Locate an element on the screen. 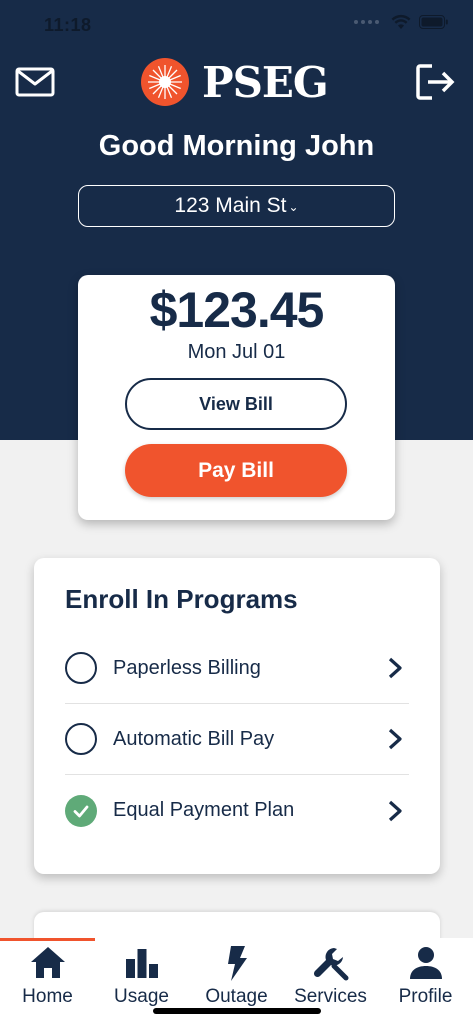 This screenshot has width=473, height=1024. chevron-down-icon: ⌄ is located at coordinates (293, 207).